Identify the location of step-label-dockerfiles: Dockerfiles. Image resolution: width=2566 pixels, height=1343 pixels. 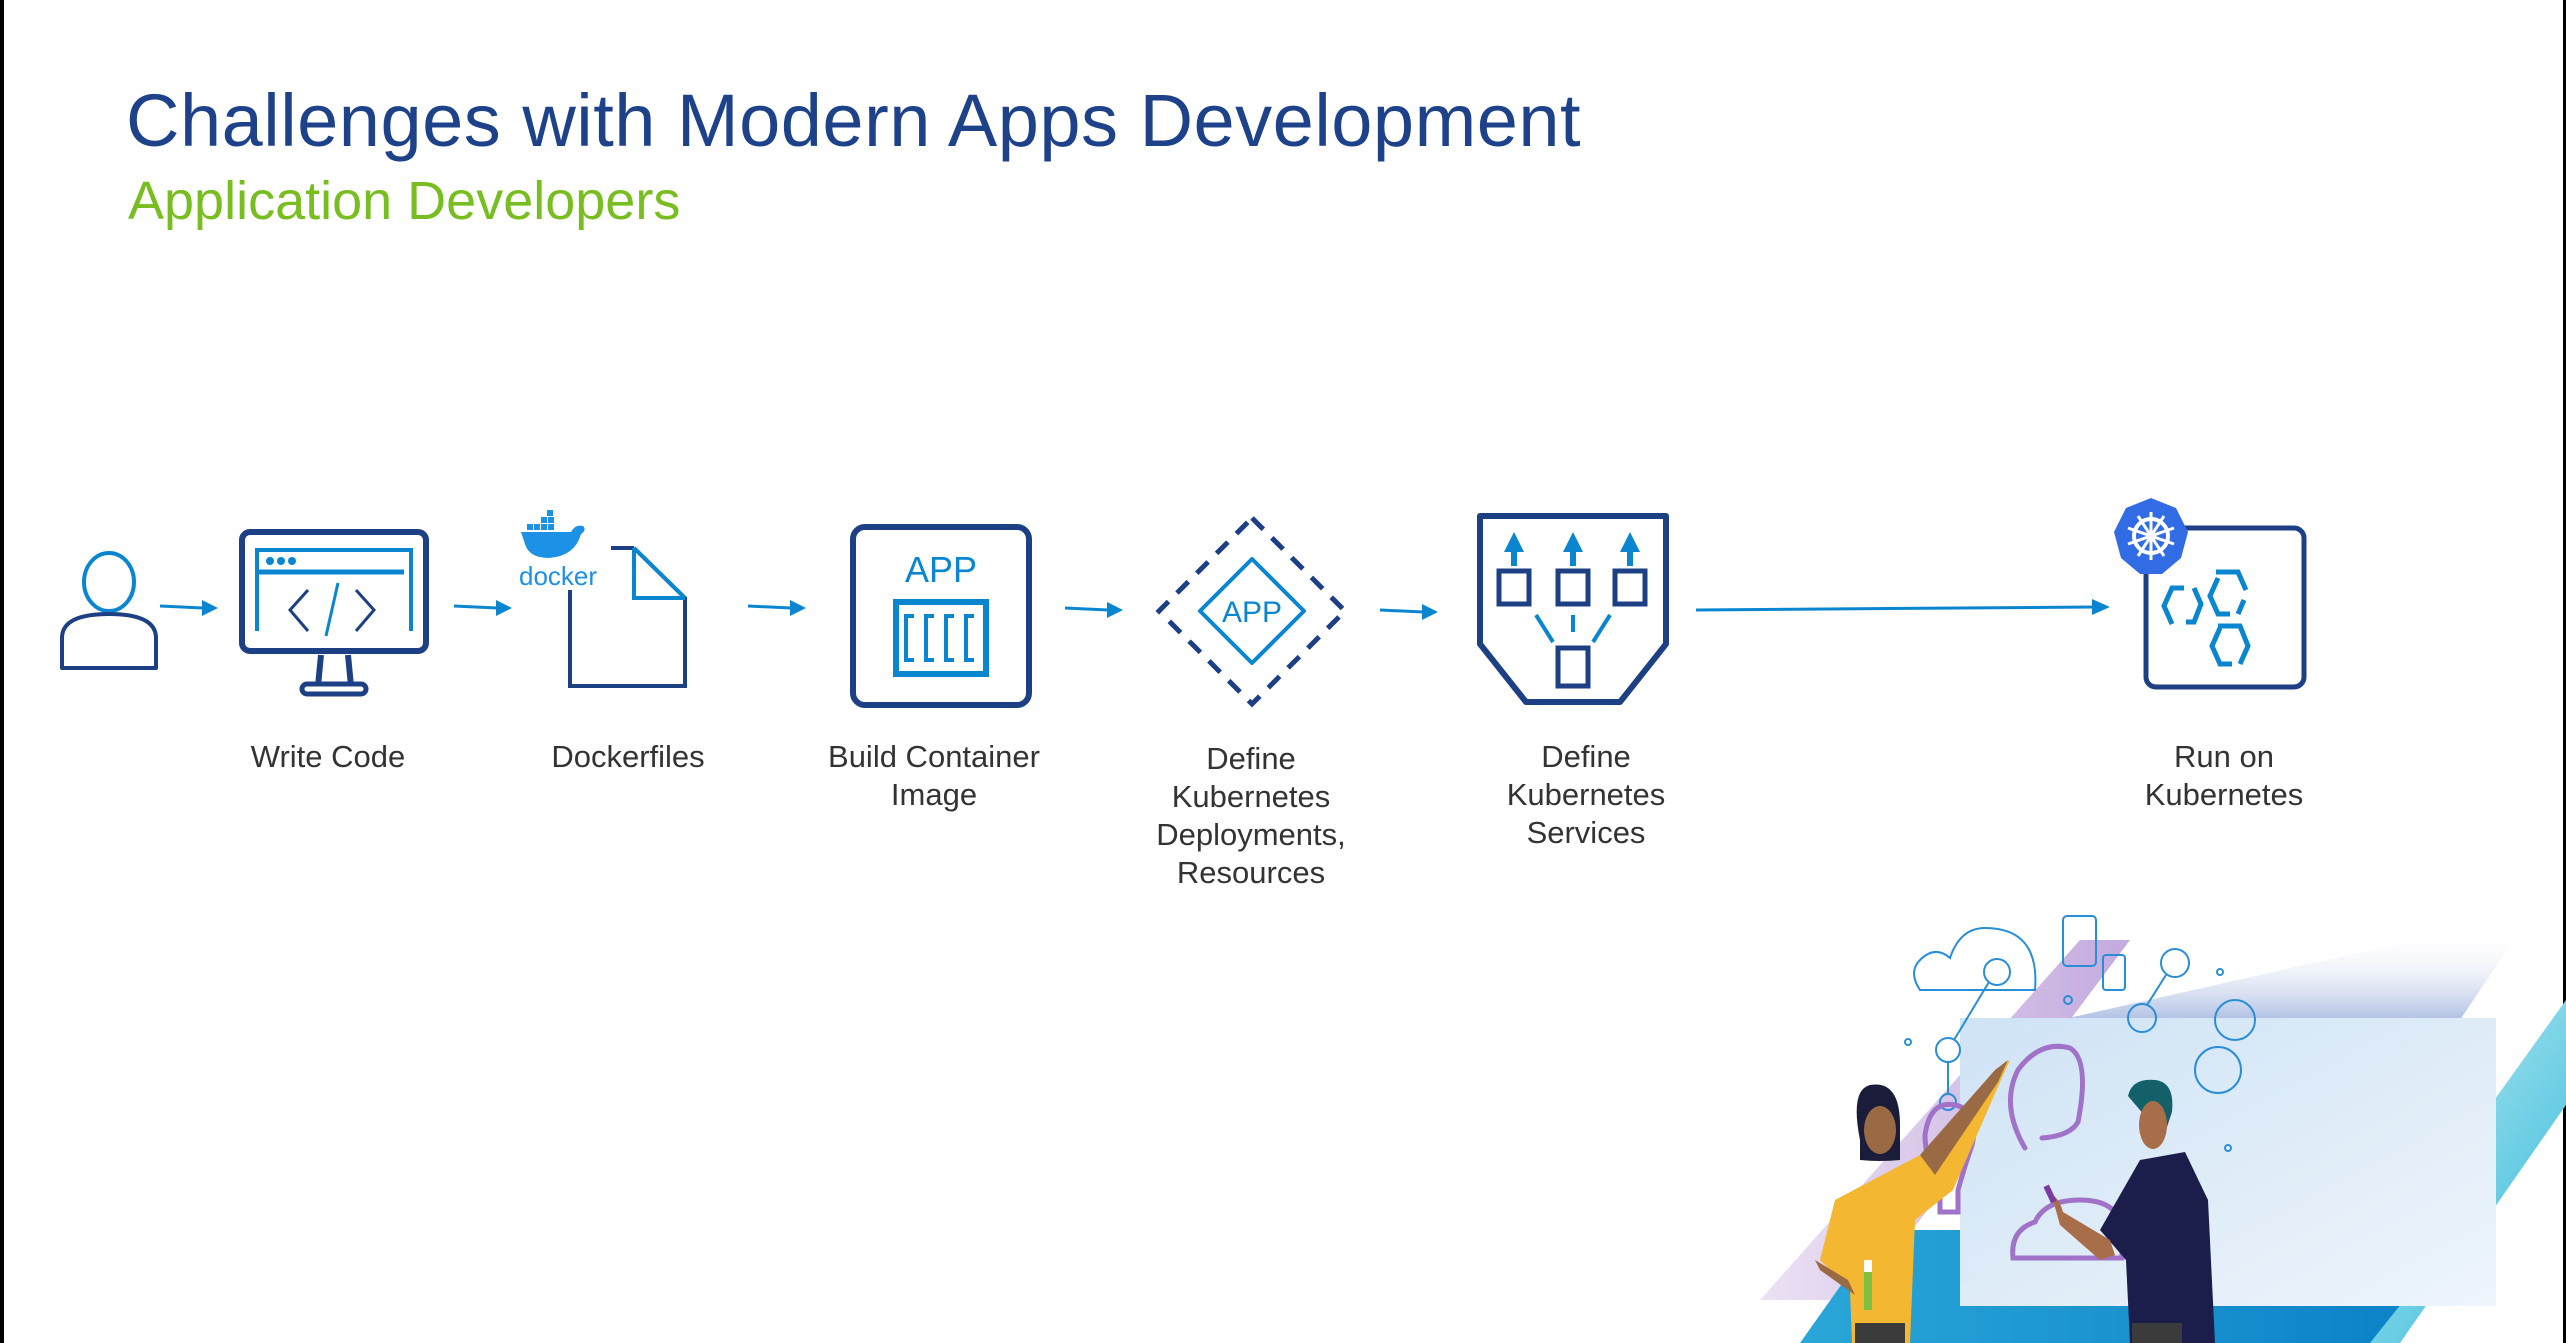
(628, 756).